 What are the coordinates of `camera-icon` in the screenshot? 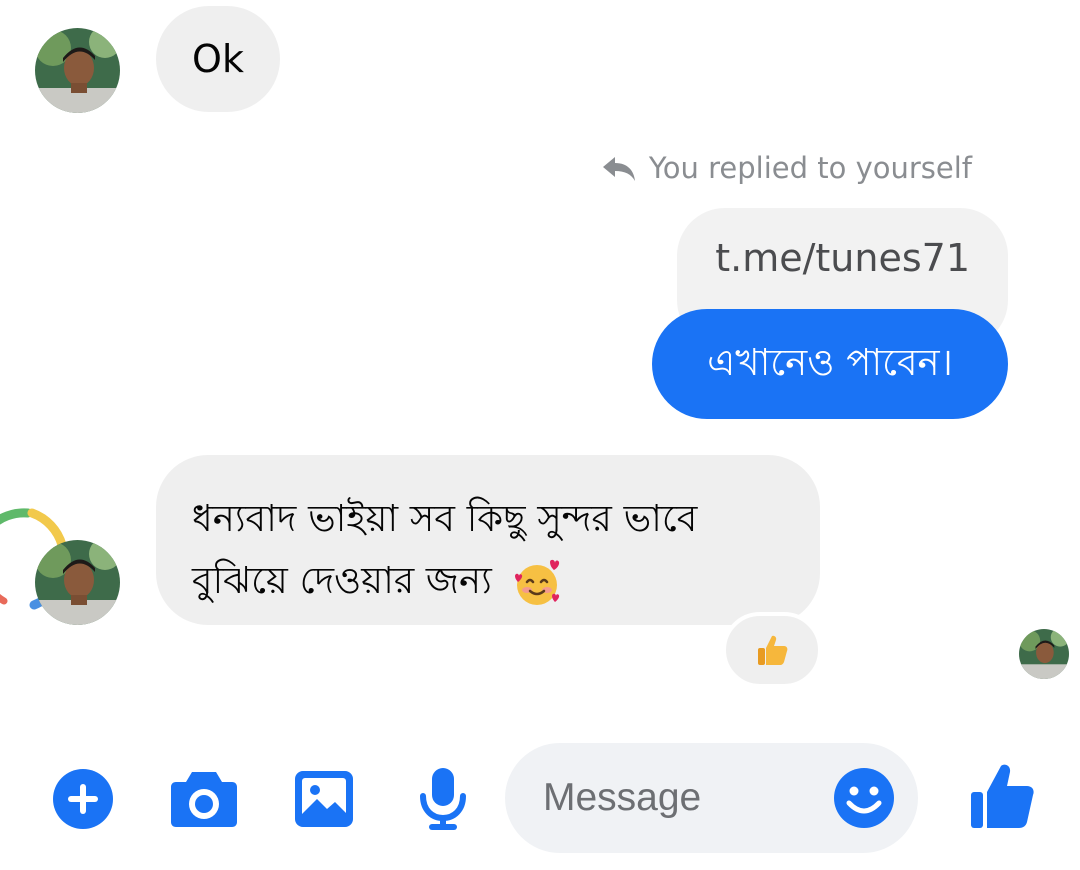 It's located at (204, 799).